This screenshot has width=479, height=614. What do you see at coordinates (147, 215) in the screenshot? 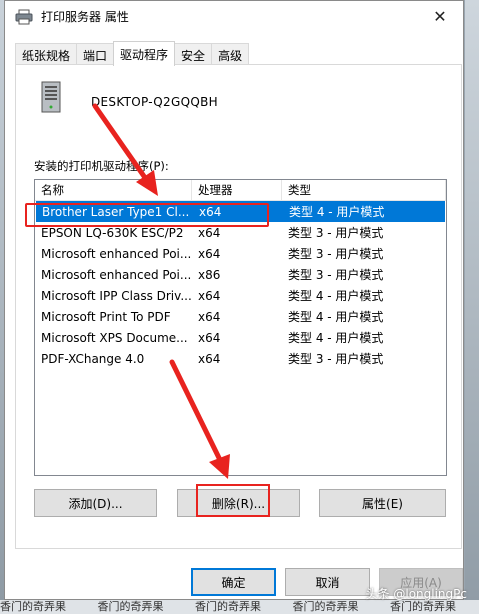
I see `annotation-box-selected-driver` at bounding box center [147, 215].